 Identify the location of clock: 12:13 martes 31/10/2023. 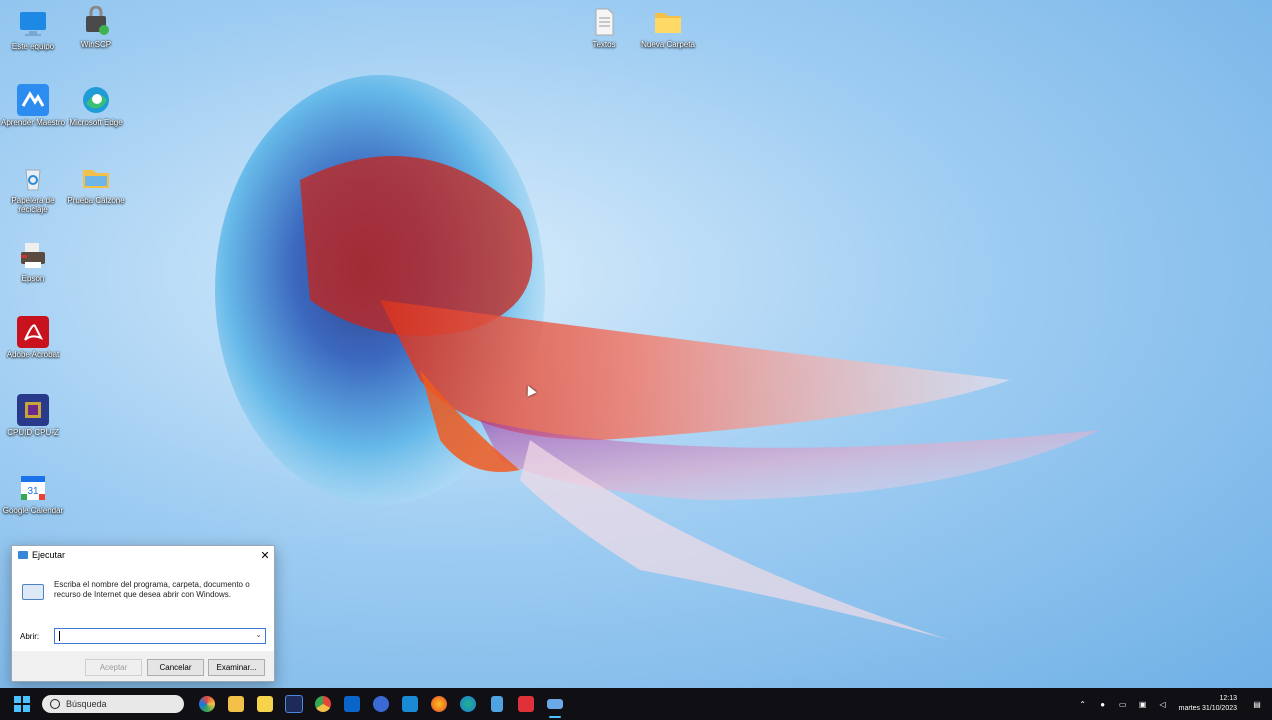
(1208, 704).